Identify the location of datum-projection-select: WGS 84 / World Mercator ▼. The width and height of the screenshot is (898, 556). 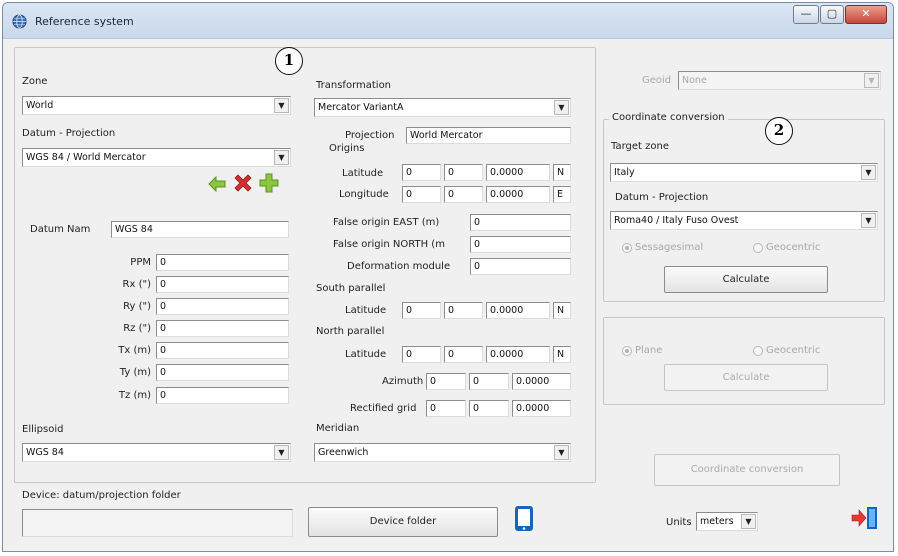
(156, 157).